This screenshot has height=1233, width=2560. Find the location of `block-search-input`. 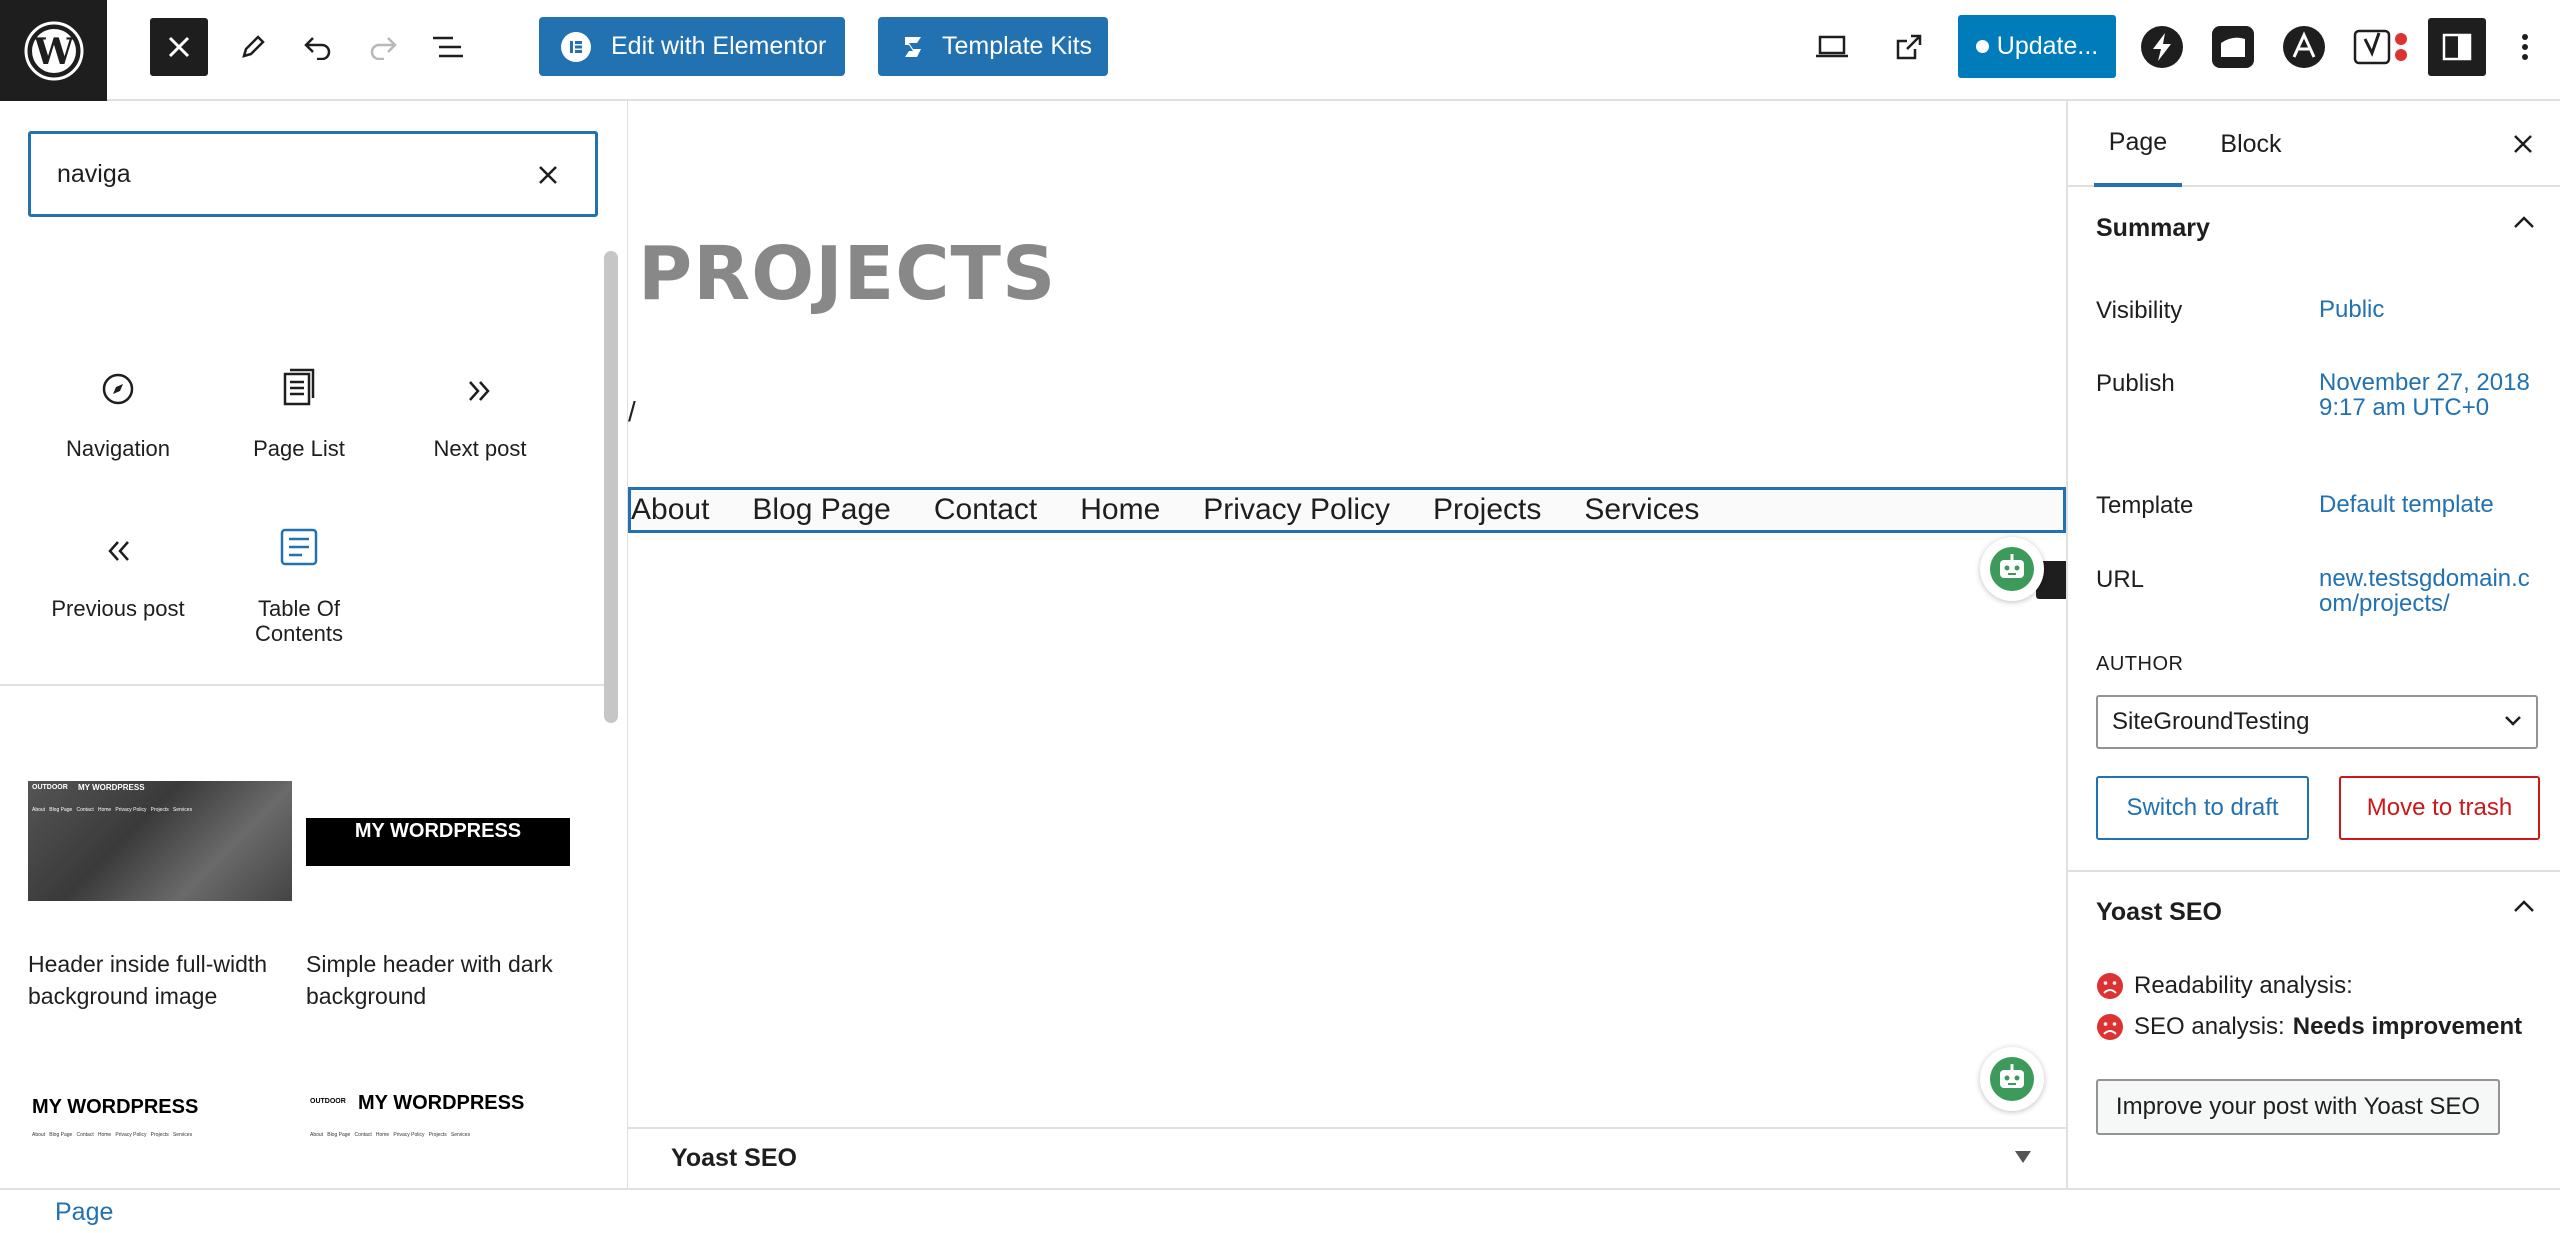

block-search-input is located at coordinates (277, 174).